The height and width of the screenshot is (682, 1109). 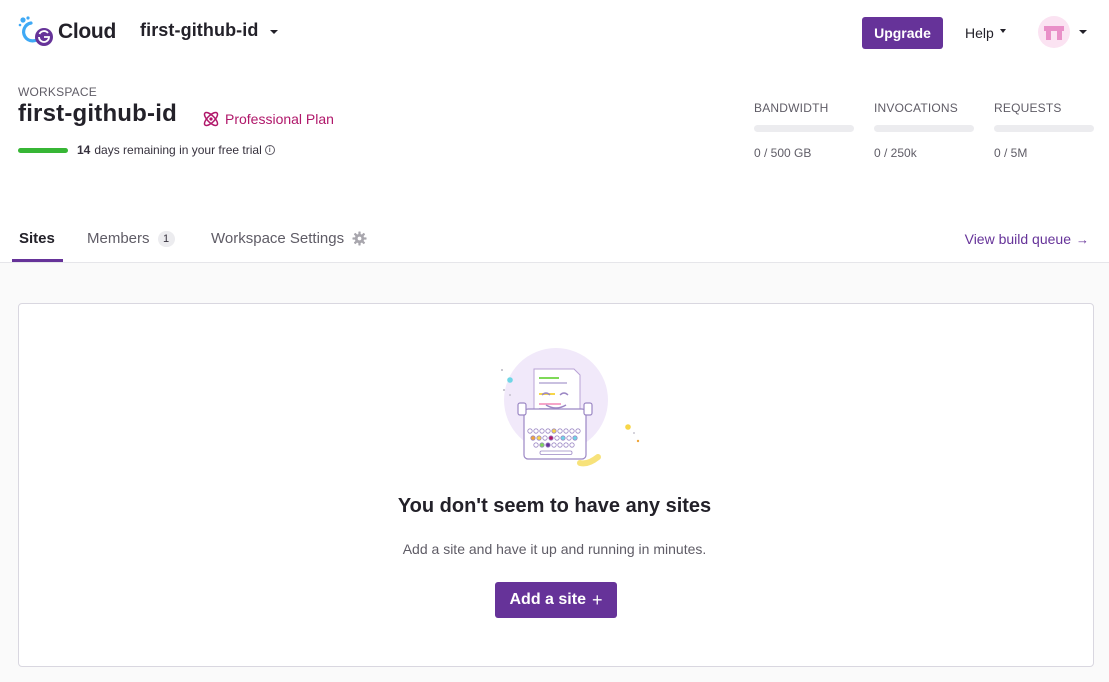 What do you see at coordinates (1028, 108) in the screenshot?
I see `metric-label: REQUESTS` at bounding box center [1028, 108].